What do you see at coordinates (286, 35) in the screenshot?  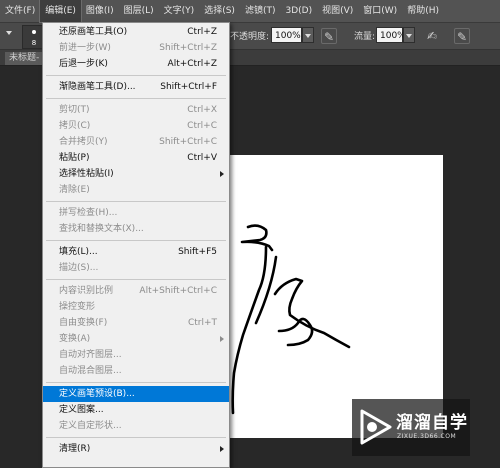 I see `opacity-field: 100%` at bounding box center [286, 35].